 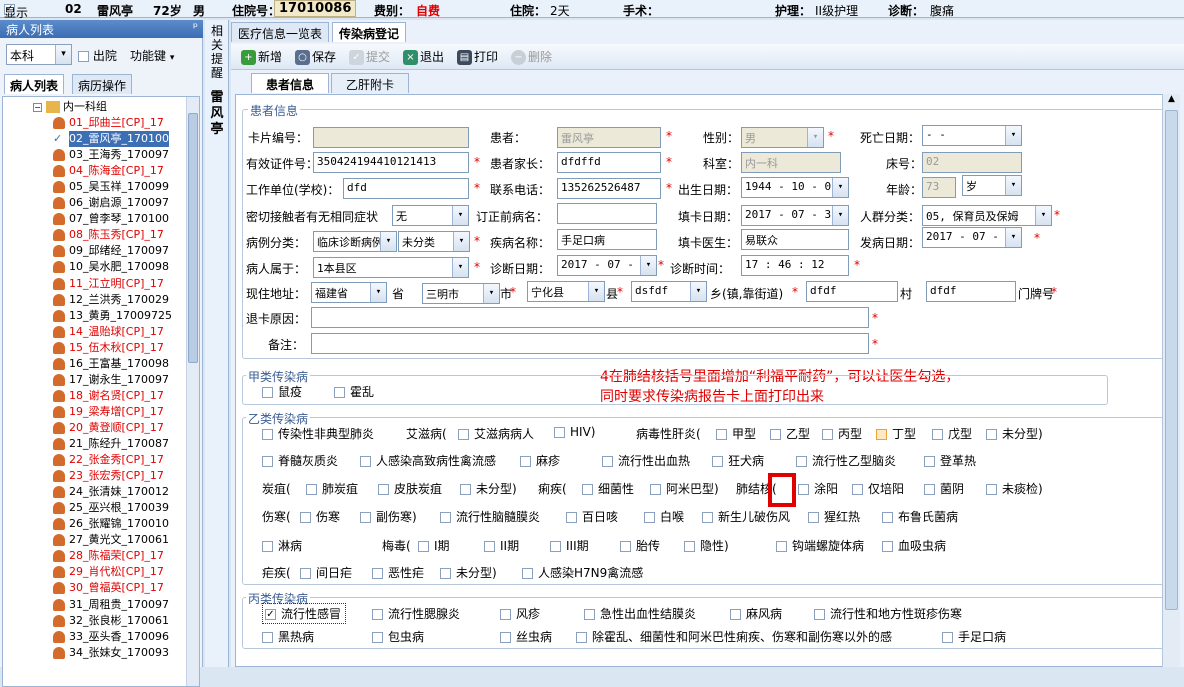 What do you see at coordinates (834, 516) in the screenshot?
I see `cb-scarlet-fever: 猩红热` at bounding box center [834, 516].